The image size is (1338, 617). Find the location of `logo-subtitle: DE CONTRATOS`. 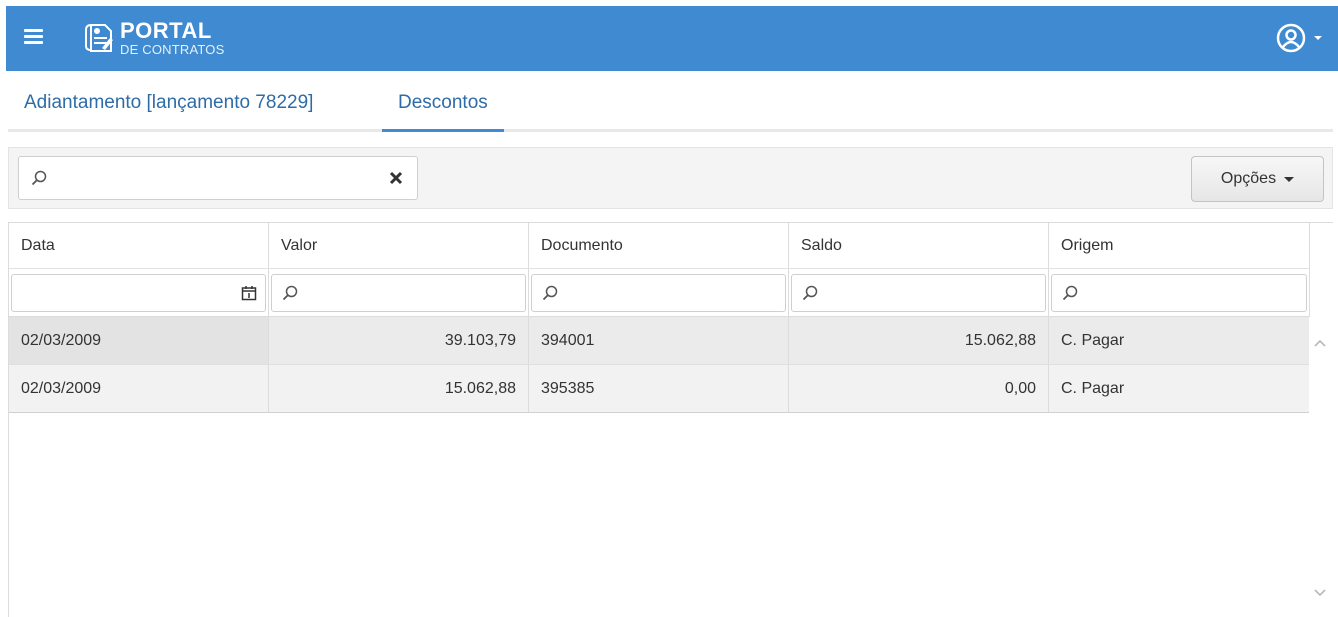

logo-subtitle: DE CONTRATOS is located at coordinates (172, 49).